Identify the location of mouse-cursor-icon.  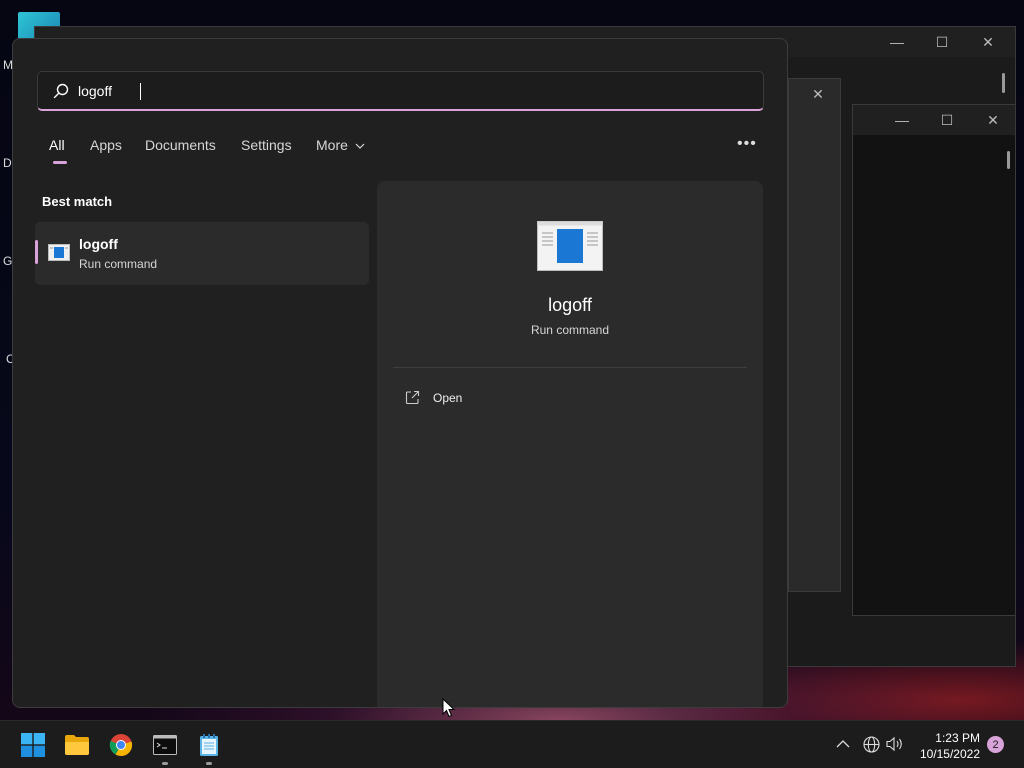
(449, 708).